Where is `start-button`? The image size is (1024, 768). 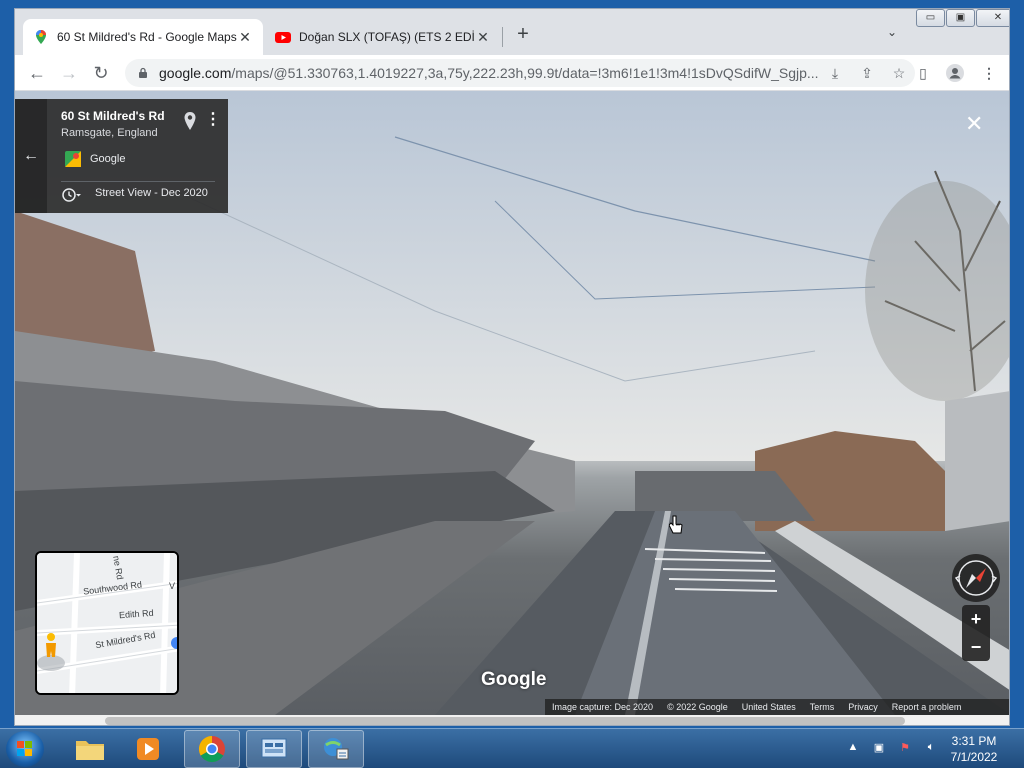 start-button is located at coordinates (25, 749).